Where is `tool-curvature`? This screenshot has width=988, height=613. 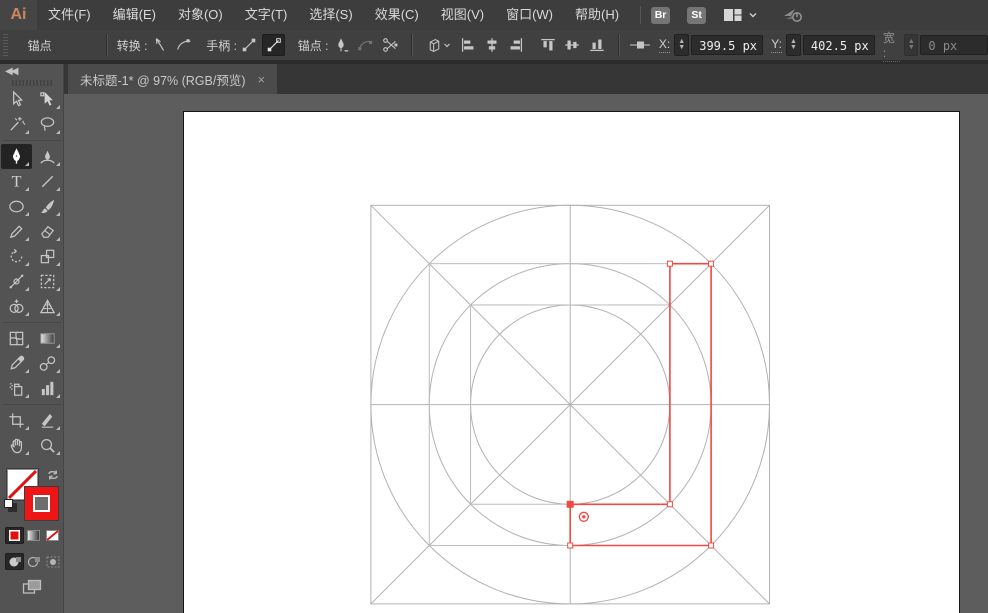
tool-curvature is located at coordinates (47, 156).